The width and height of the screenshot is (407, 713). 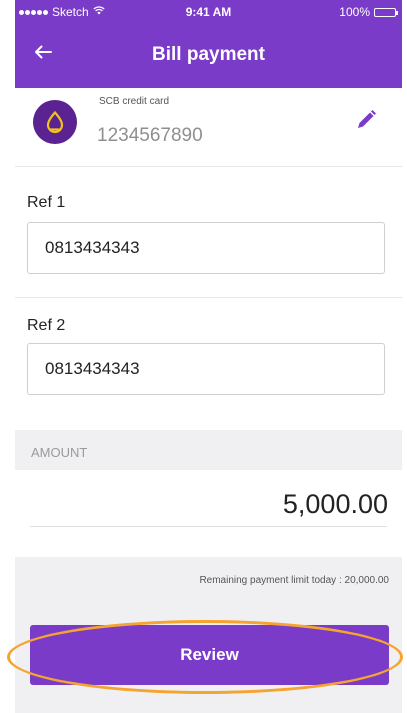 What do you see at coordinates (335, 504) in the screenshot?
I see `amount-input: 5,000.00` at bounding box center [335, 504].